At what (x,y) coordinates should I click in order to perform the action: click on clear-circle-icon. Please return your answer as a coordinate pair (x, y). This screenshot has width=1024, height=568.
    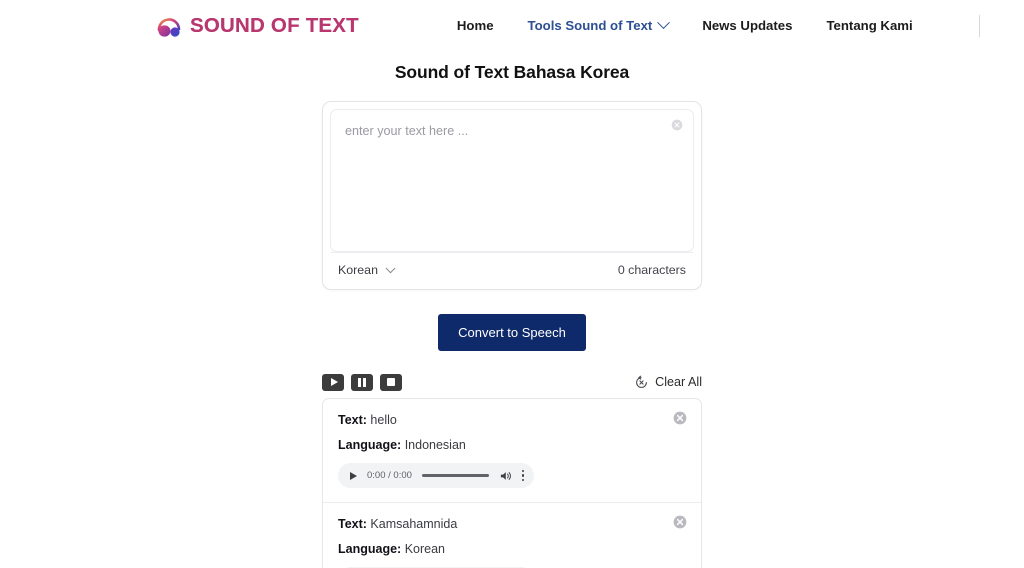
    Looking at the image, I should click on (677, 125).